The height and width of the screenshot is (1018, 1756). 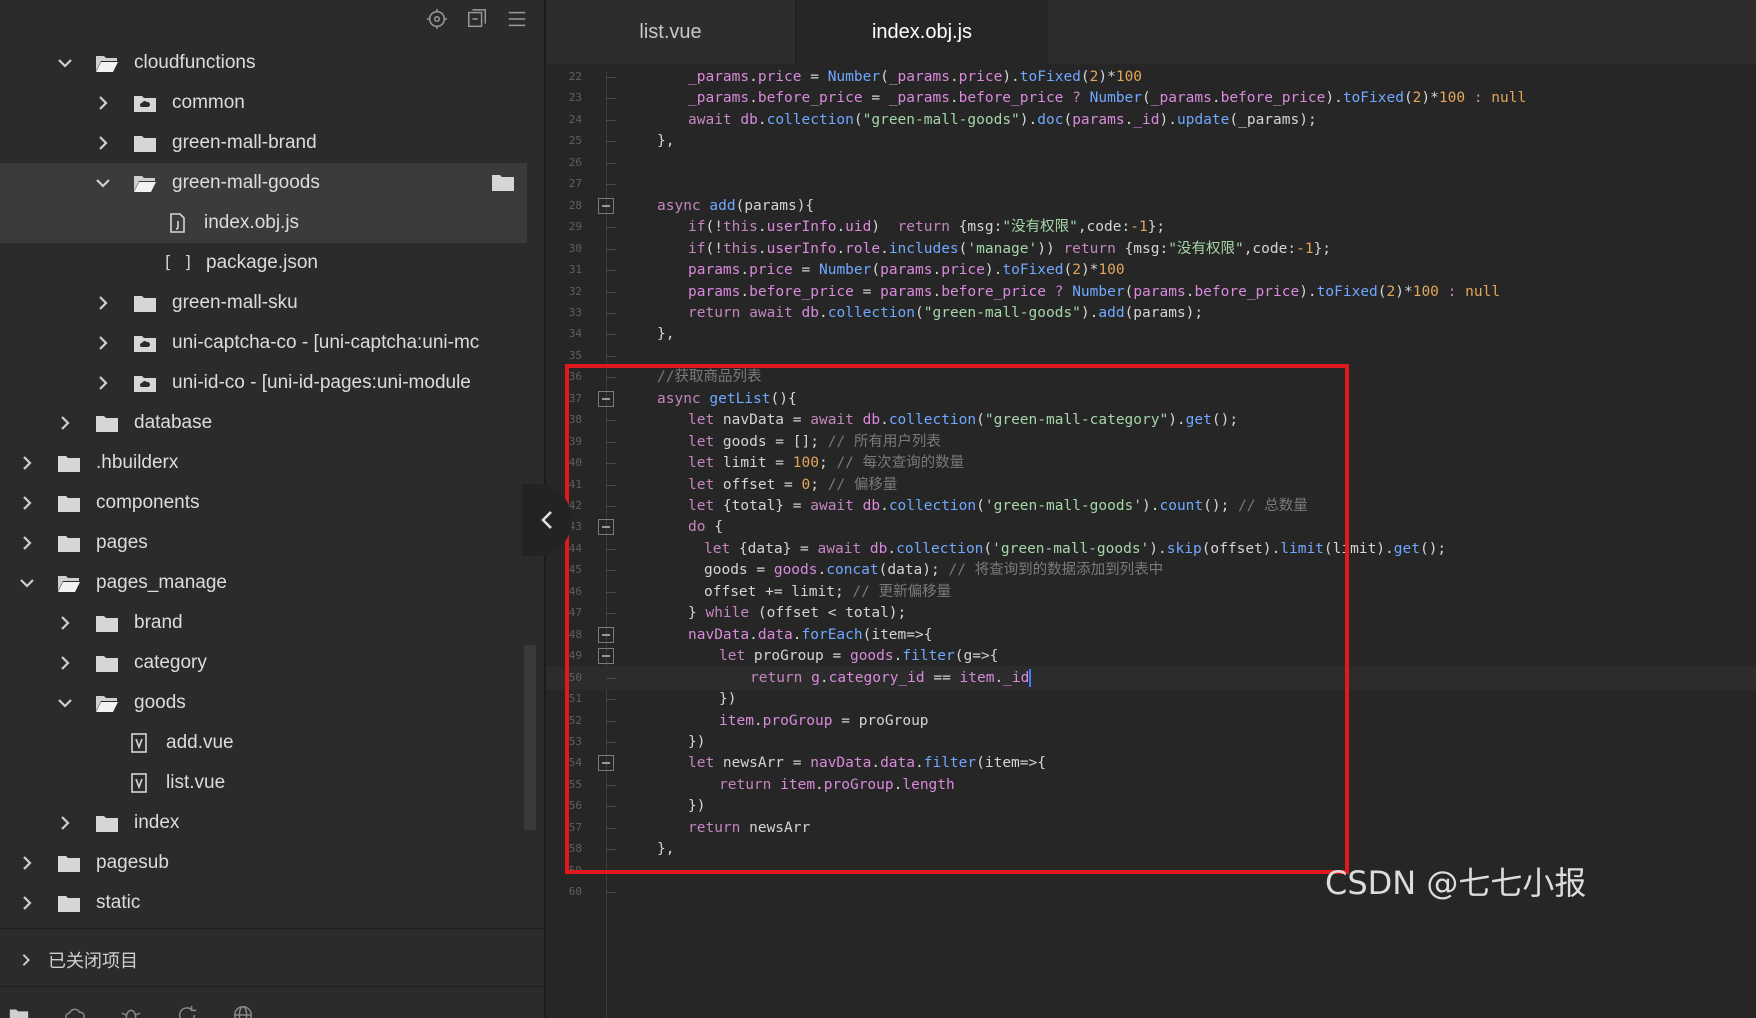 I want to click on tree-item-label: database, so click(x=173, y=422).